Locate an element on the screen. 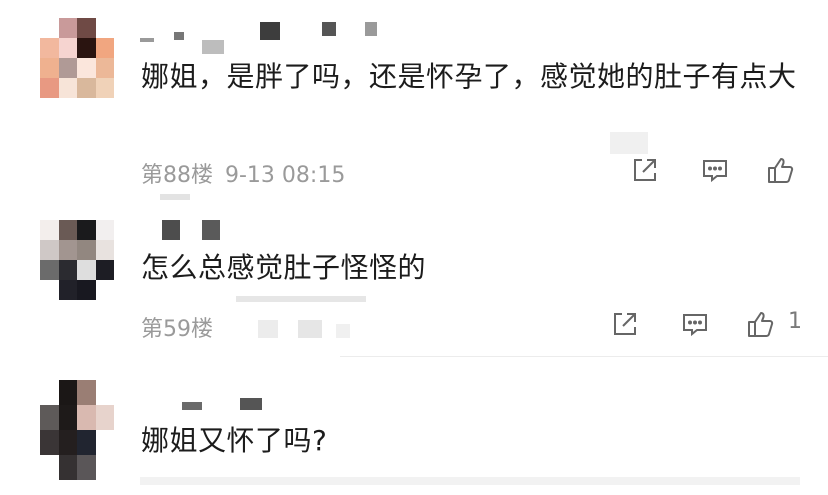  timestamp: 9-13 08:15 is located at coordinates (285, 175).